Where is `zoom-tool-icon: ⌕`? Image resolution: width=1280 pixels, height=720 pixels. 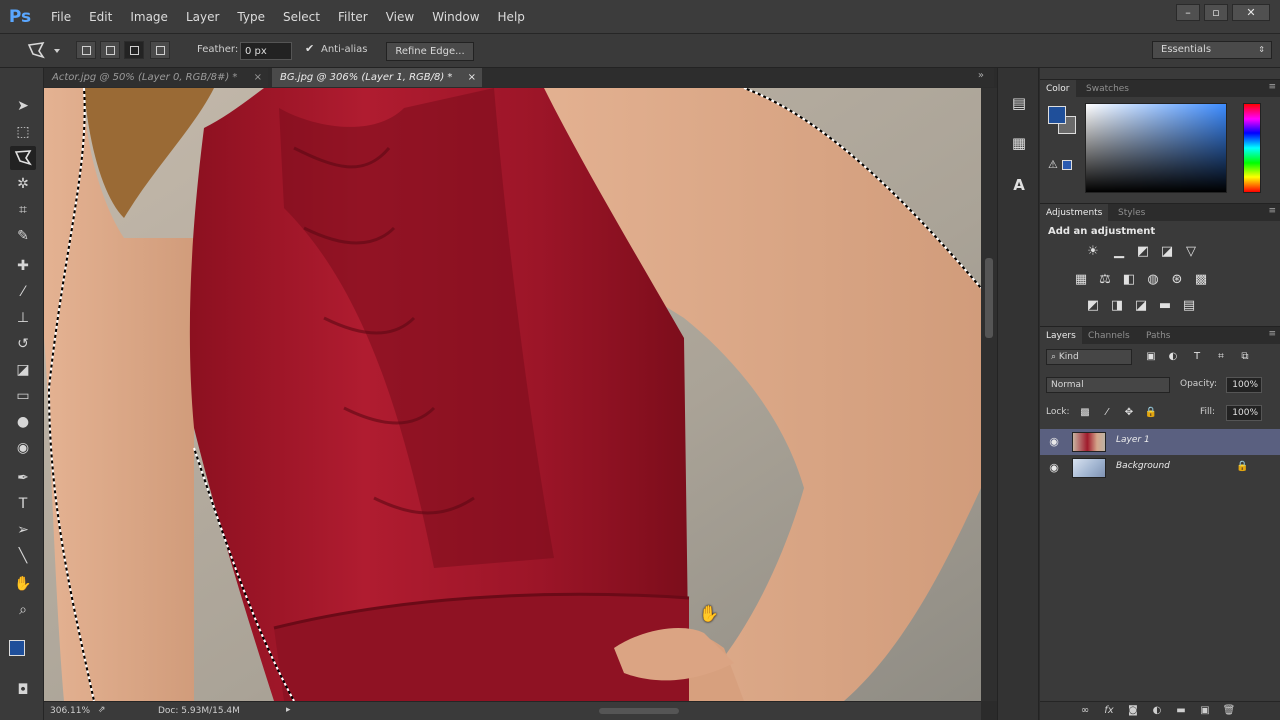 zoom-tool-icon: ⌕ is located at coordinates (23, 610).